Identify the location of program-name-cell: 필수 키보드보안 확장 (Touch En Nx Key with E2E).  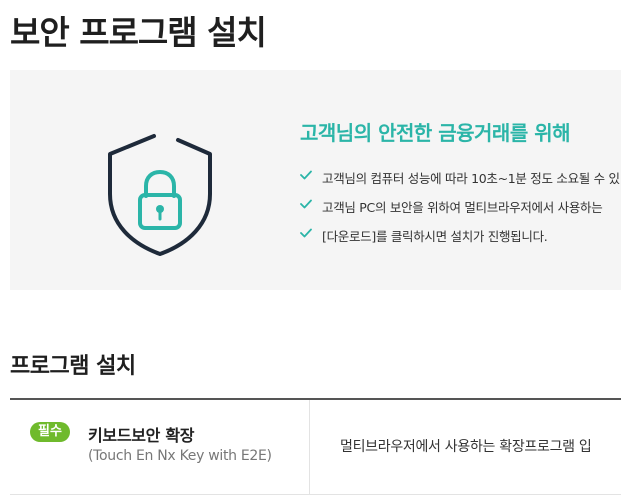
(160, 447).